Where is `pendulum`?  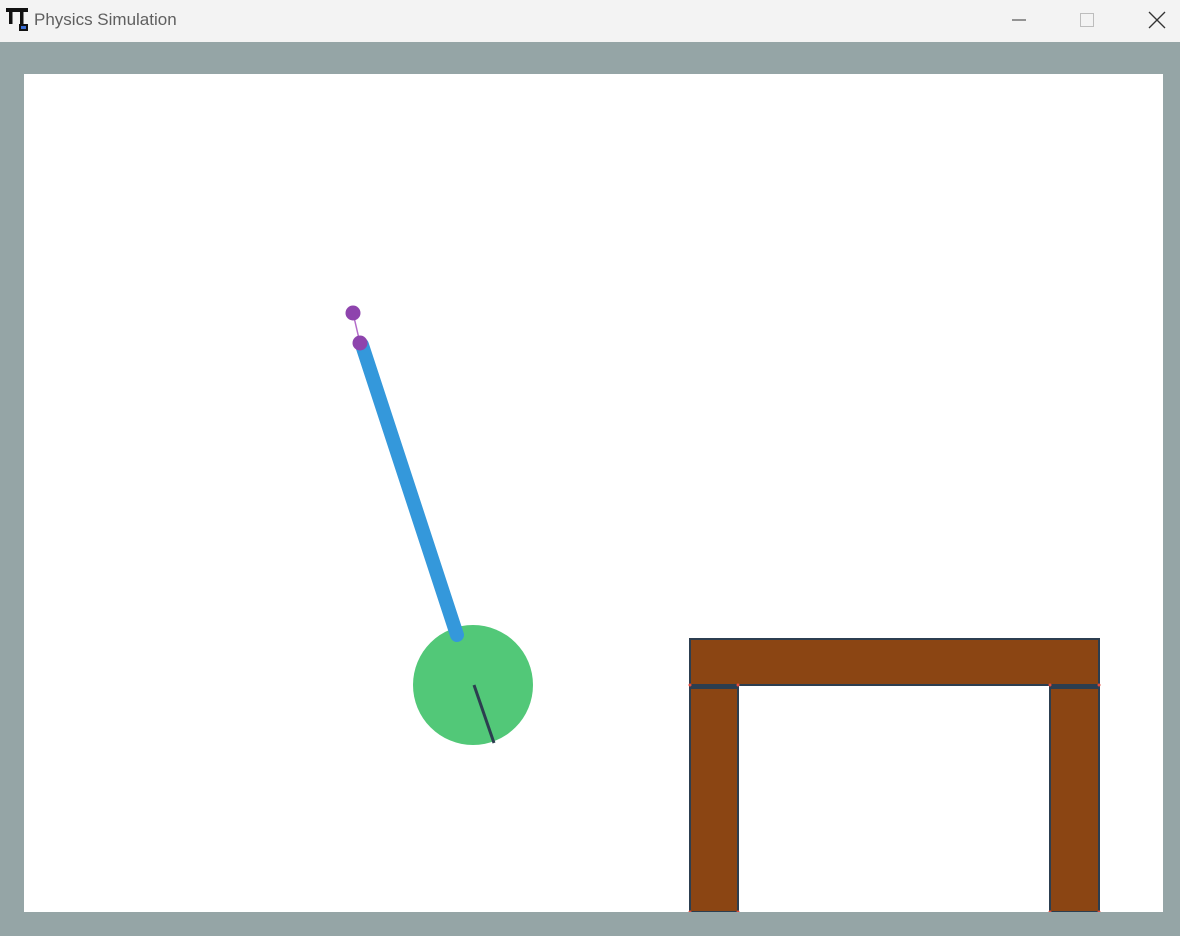 pendulum is located at coordinates (404, 473).